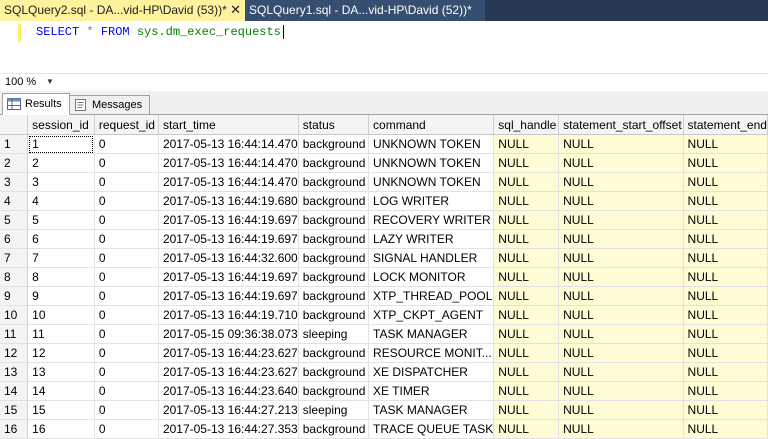  I want to click on row-number: 5, so click(14, 220).